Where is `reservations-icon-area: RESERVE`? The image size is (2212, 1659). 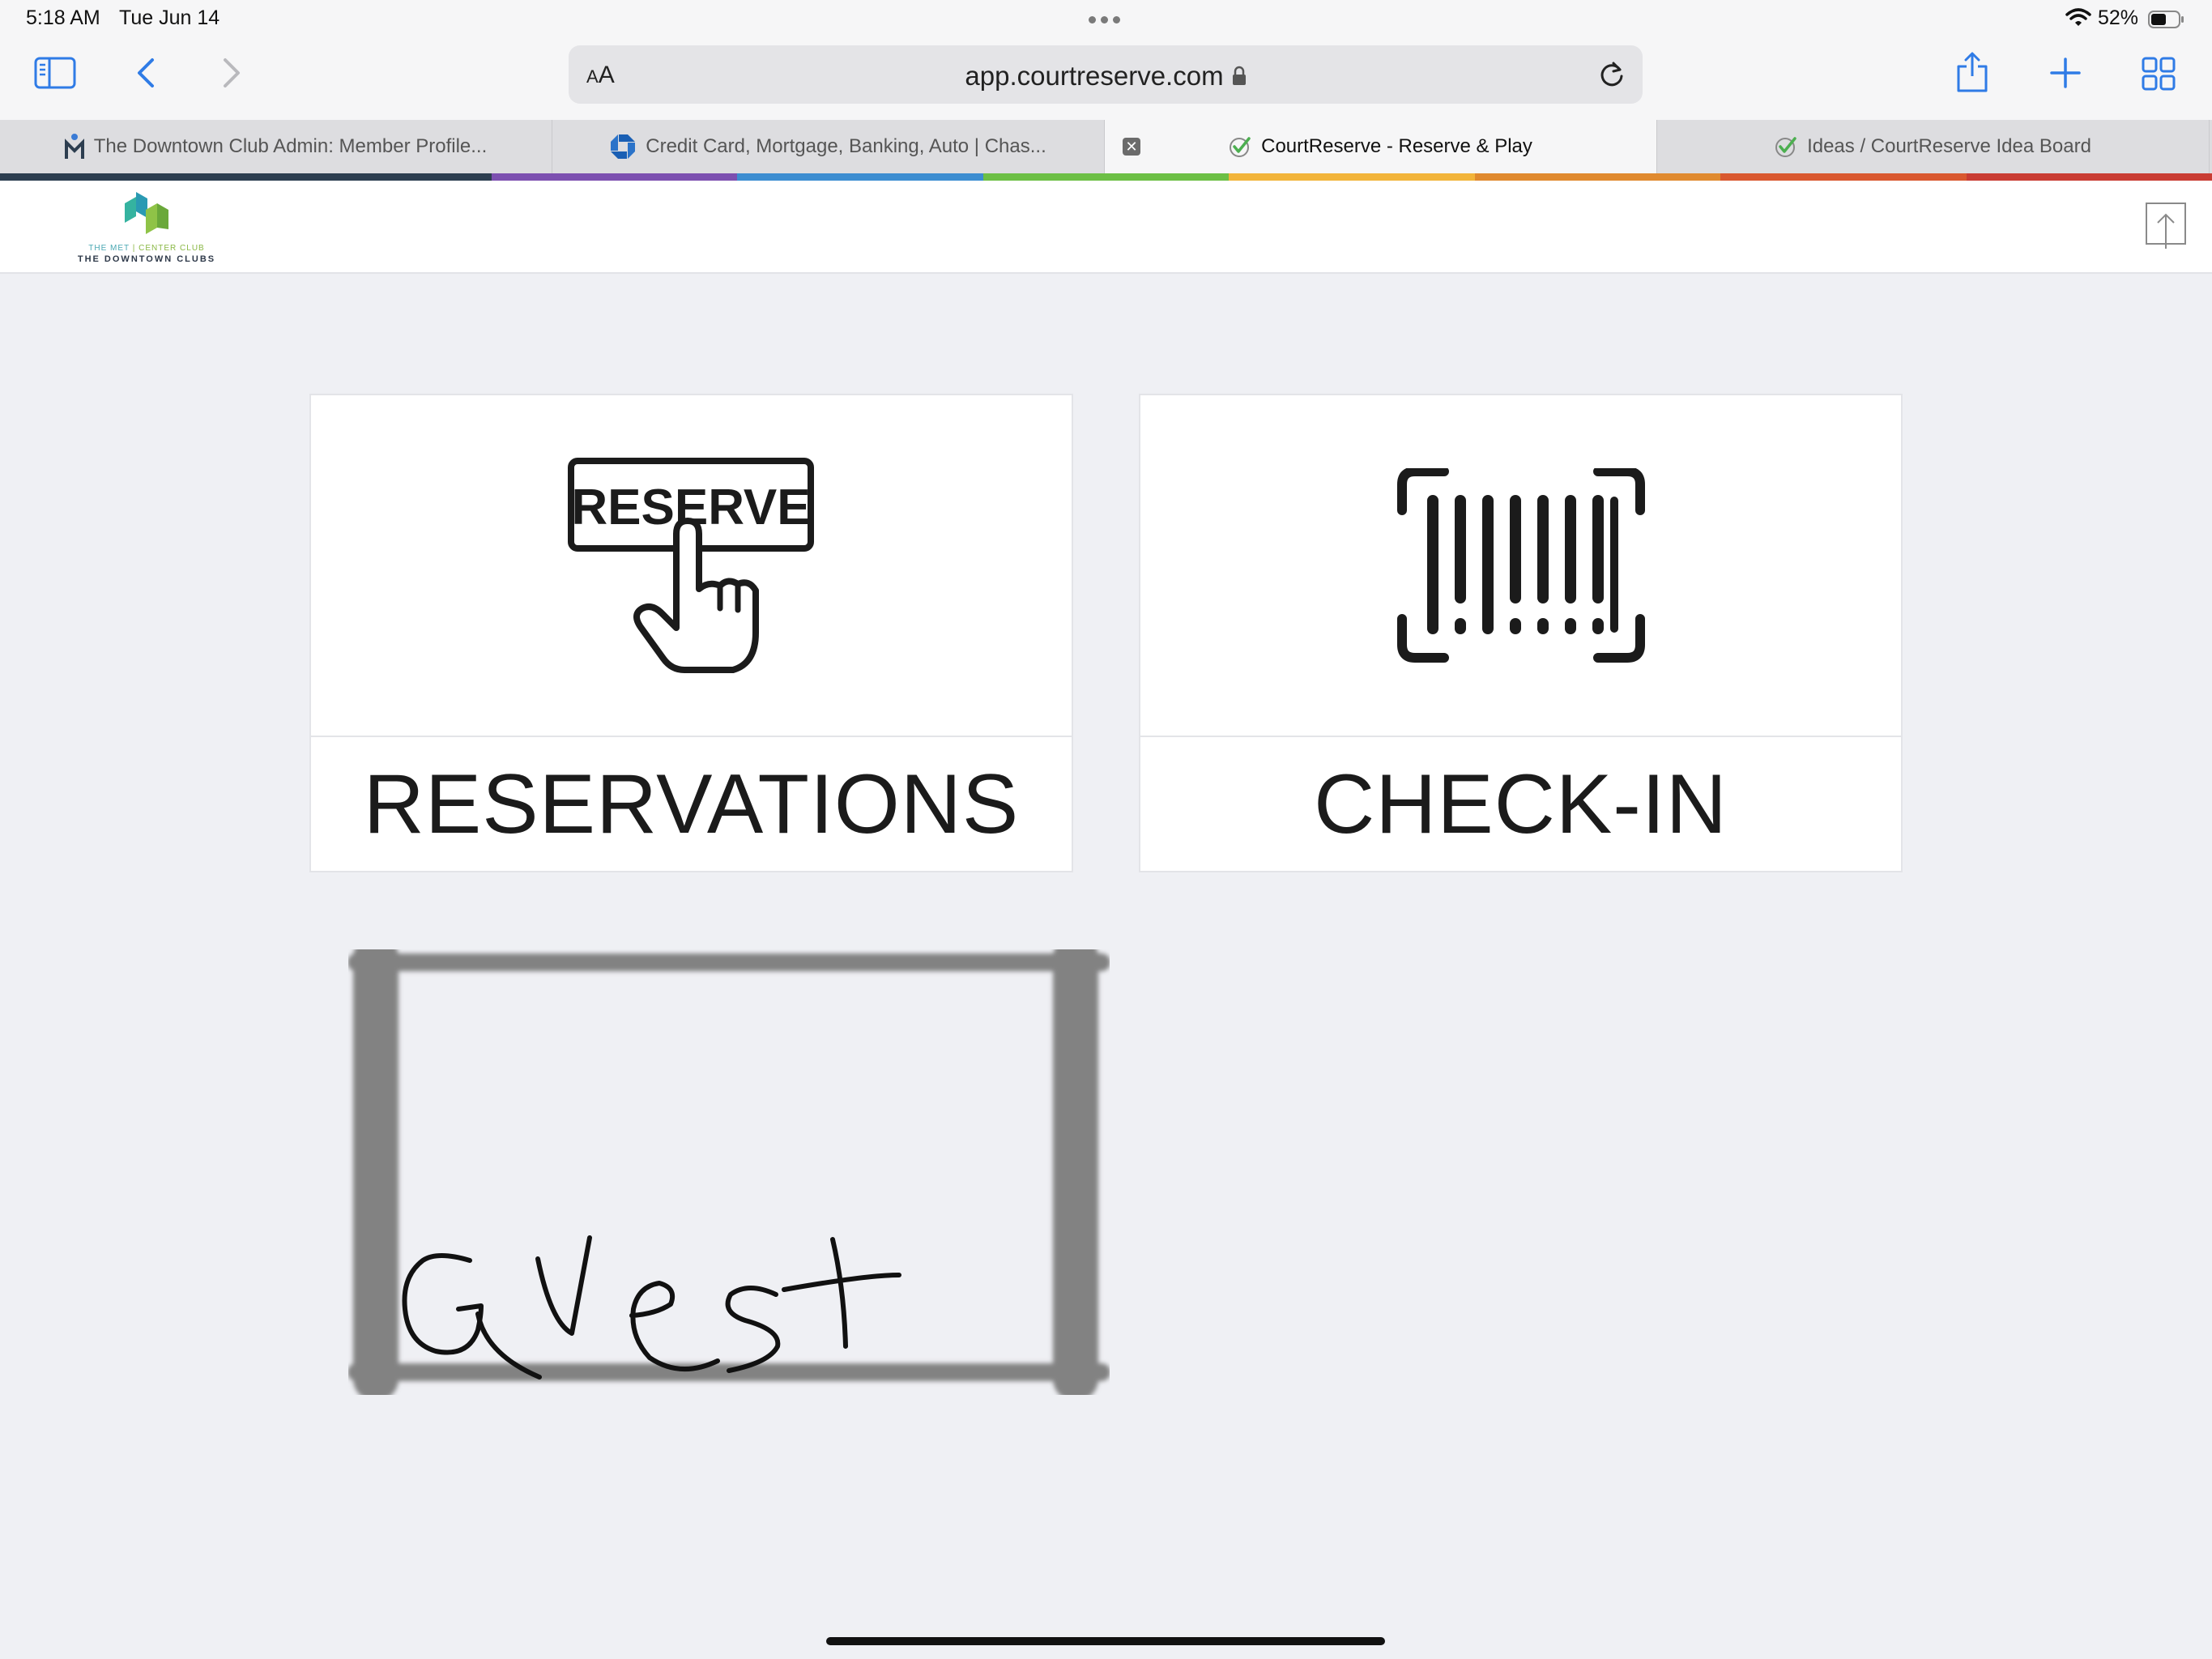 reservations-icon-area: RESERVE is located at coordinates (691, 566).